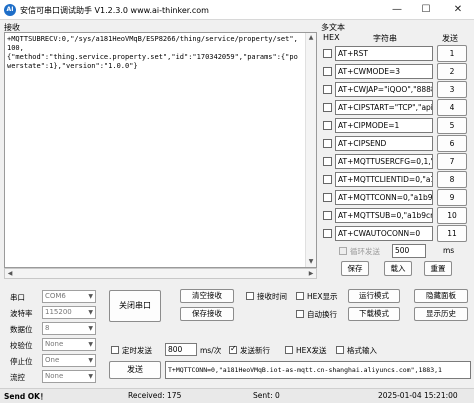 The image size is (474, 403). I want to click on received-count: Received: 175, so click(155, 395).